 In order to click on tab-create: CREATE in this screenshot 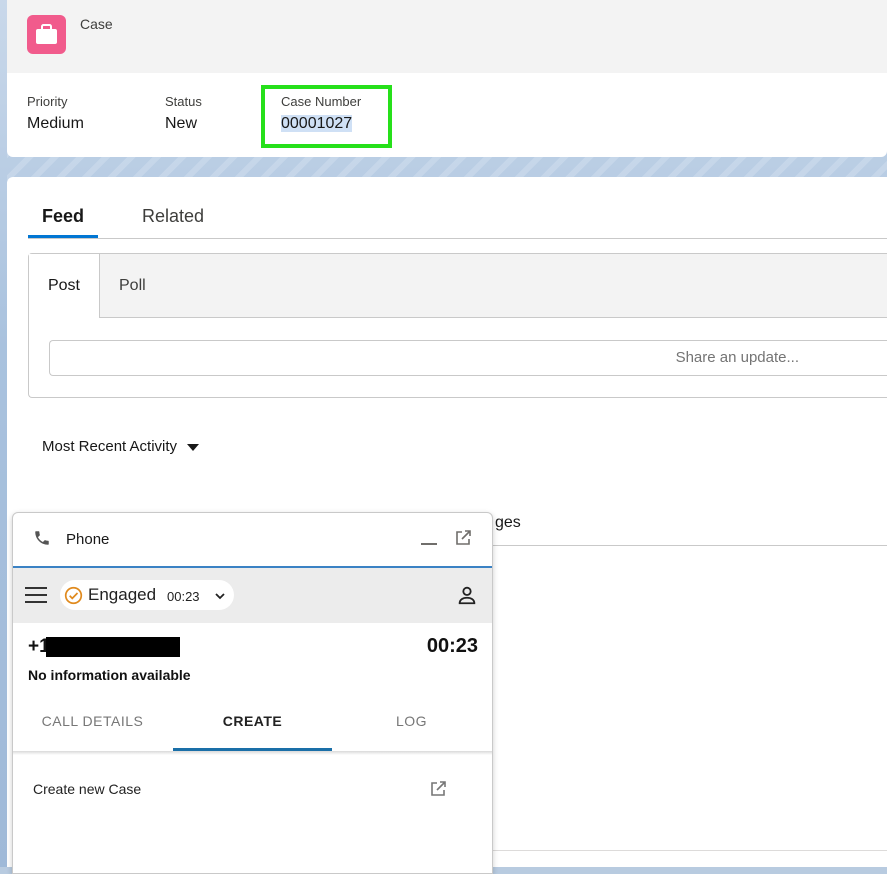, I will do `click(252, 726)`.